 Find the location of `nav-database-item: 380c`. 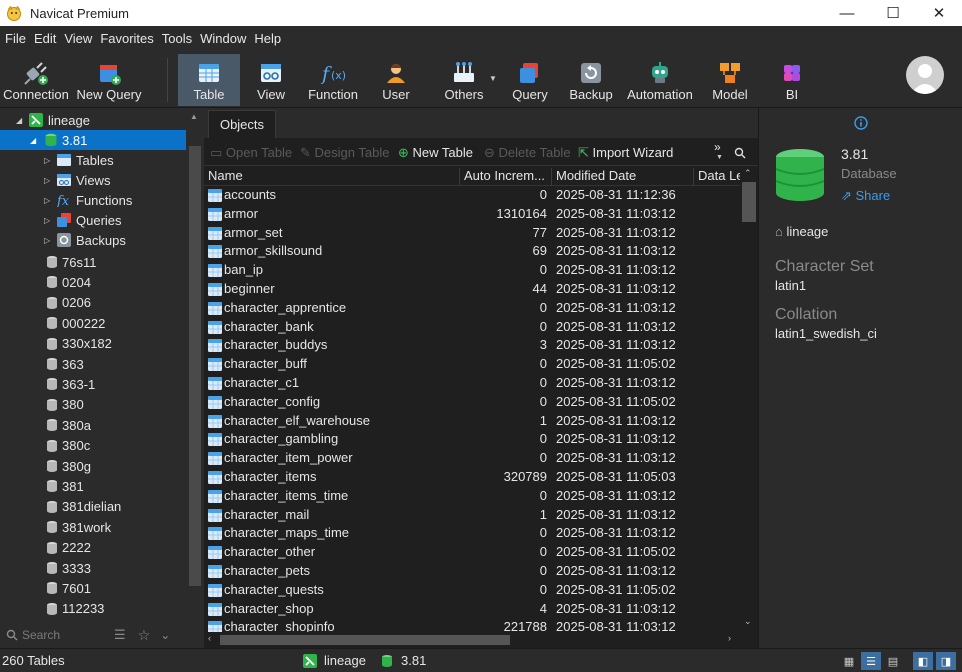

nav-database-item: 380c is located at coordinates (93, 446).